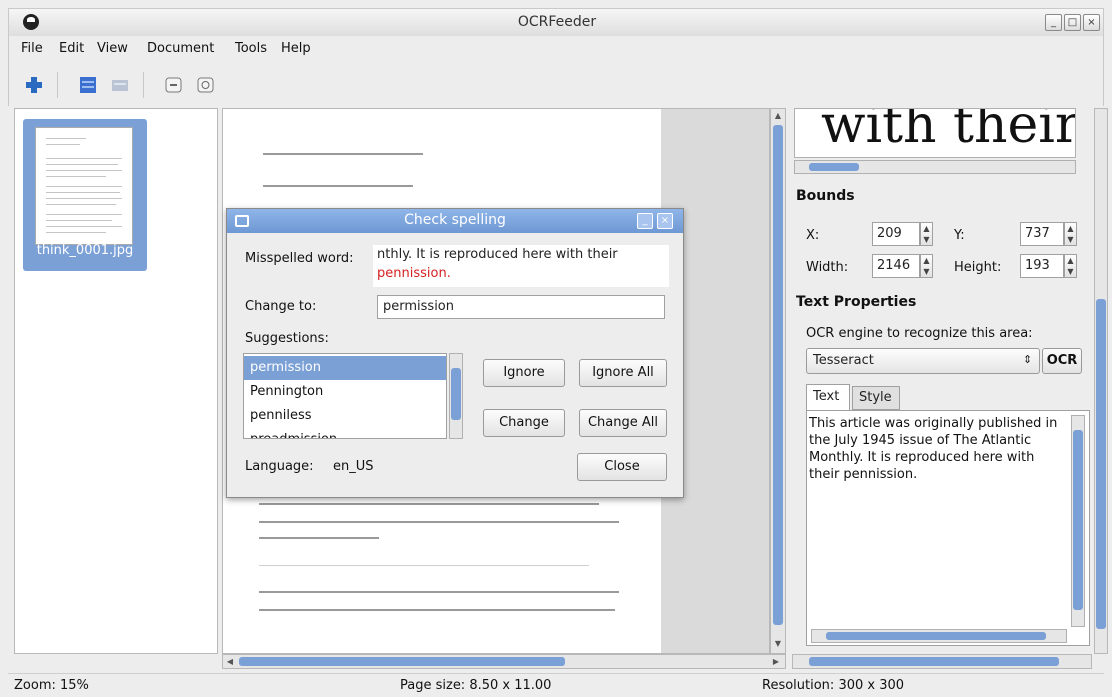  I want to click on page-thumbnail: think_0001.jpg, so click(85, 195).